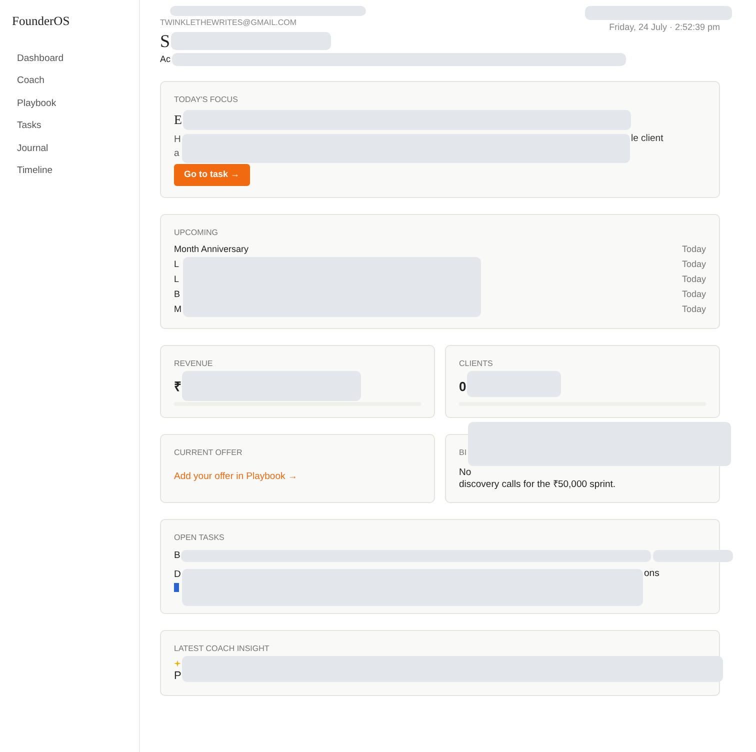  What do you see at coordinates (664, 27) in the screenshot?
I see `date-time: Friday, 24 July · 2:52:39 pm` at bounding box center [664, 27].